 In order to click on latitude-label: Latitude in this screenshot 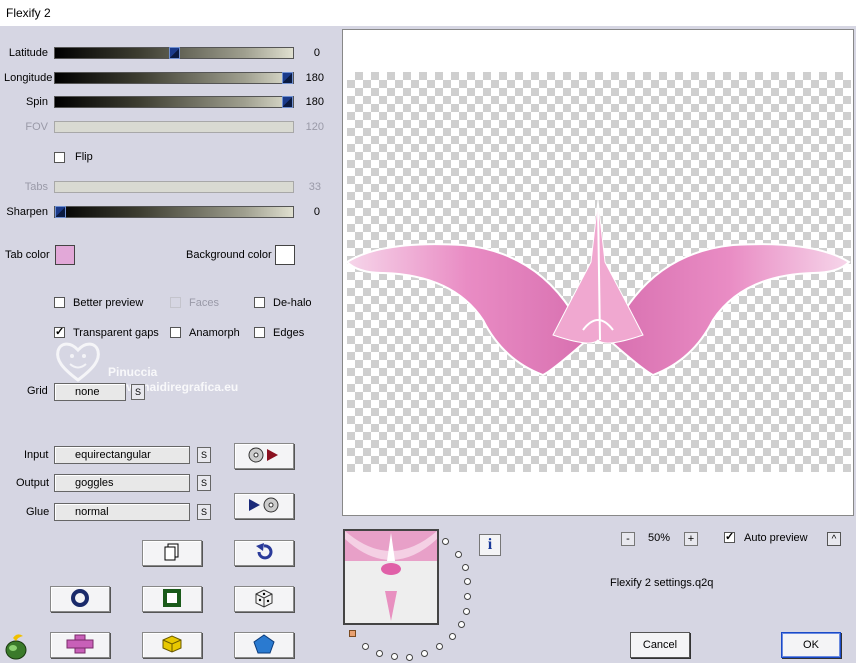, I will do `click(28, 53)`.